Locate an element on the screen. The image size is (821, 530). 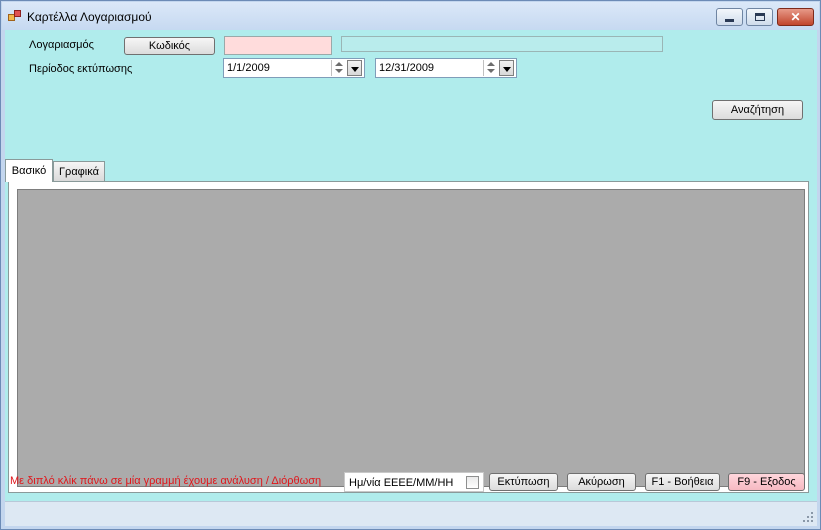
maximize-icon is located at coordinates (759, 17).